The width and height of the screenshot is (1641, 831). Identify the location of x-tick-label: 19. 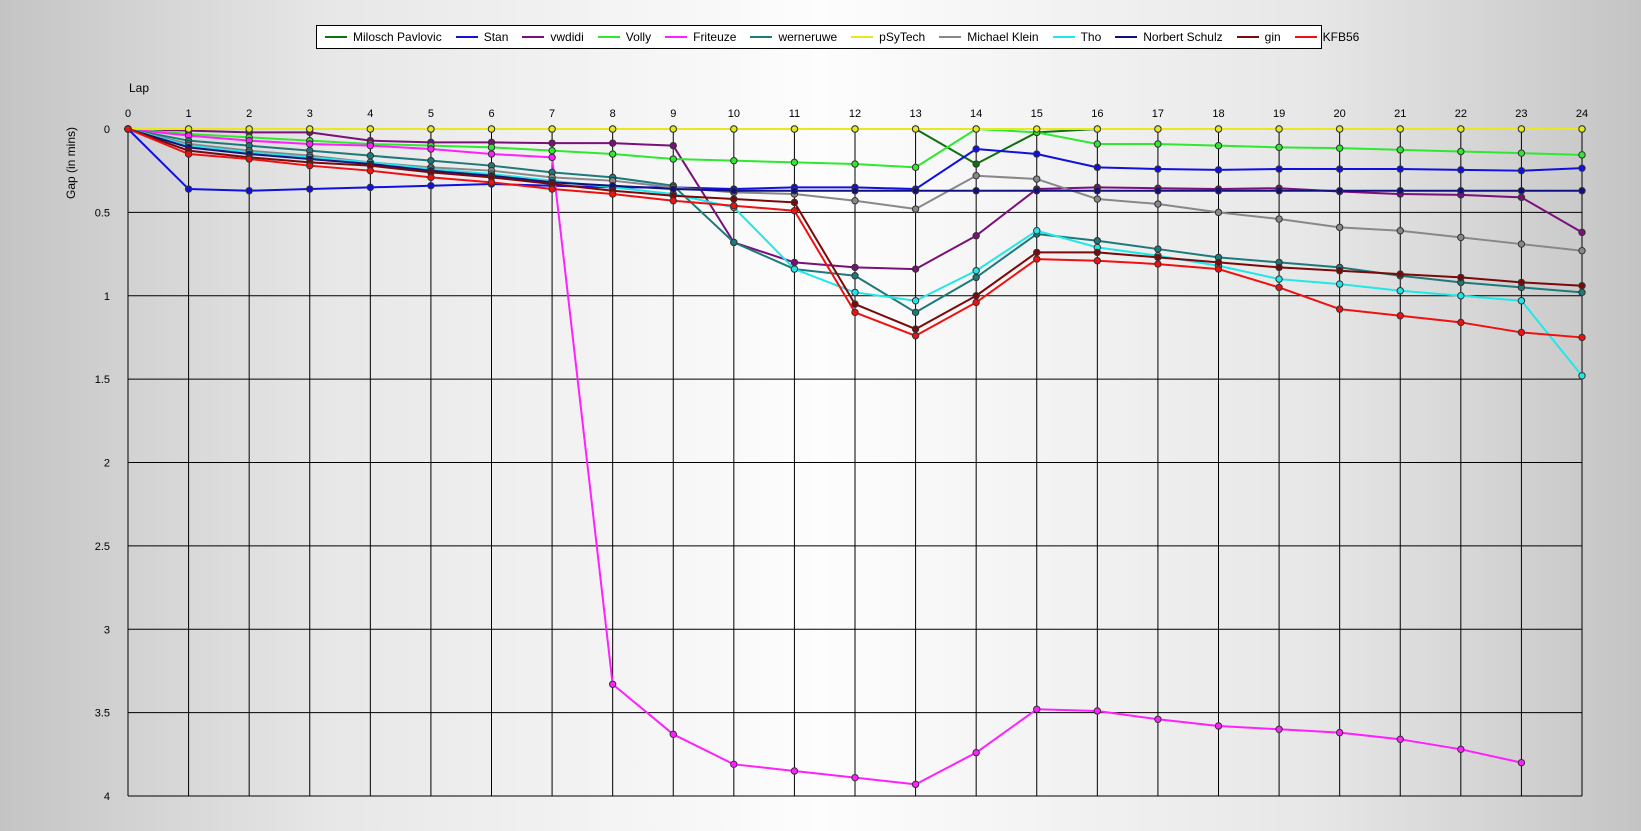
(1279, 114).